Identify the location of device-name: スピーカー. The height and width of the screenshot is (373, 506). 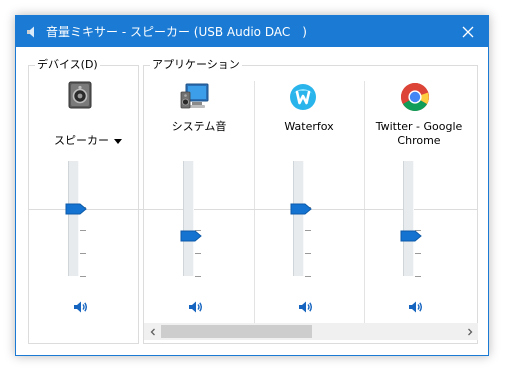
(81, 140).